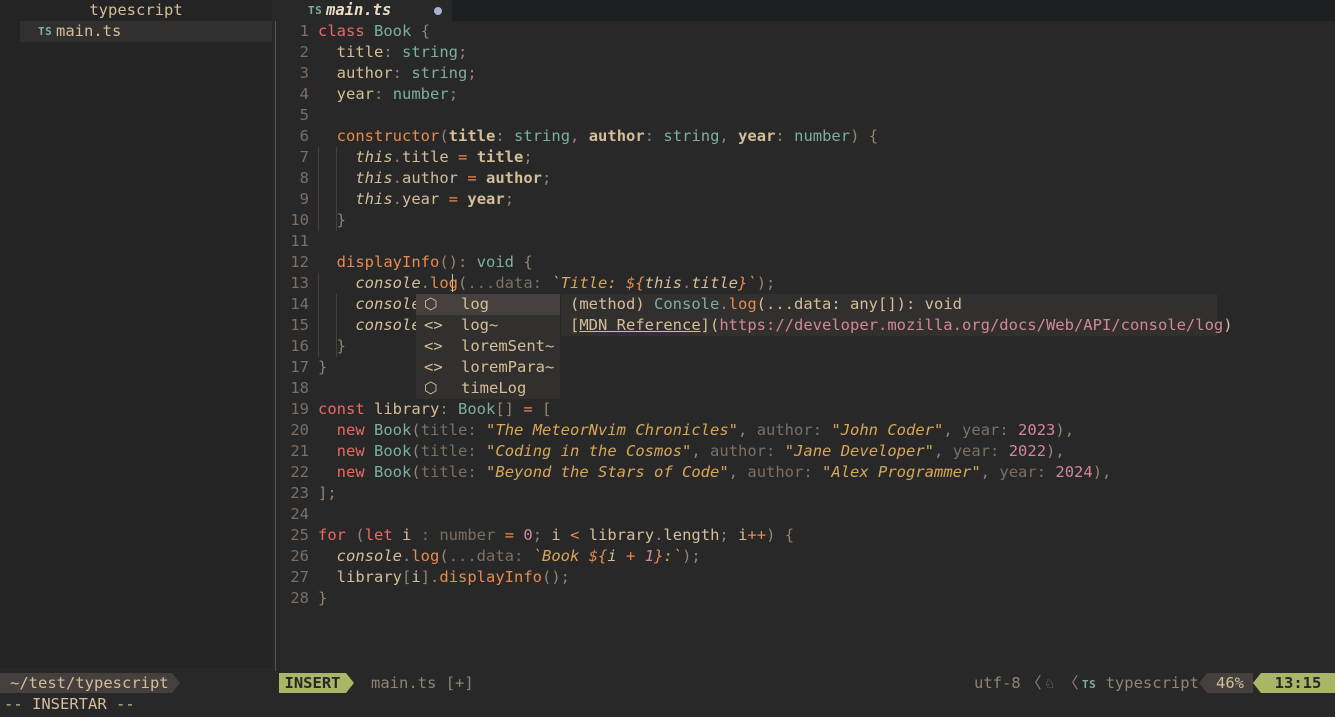 The height and width of the screenshot is (717, 1335). I want to click on line-number: 23, so click(299, 493).